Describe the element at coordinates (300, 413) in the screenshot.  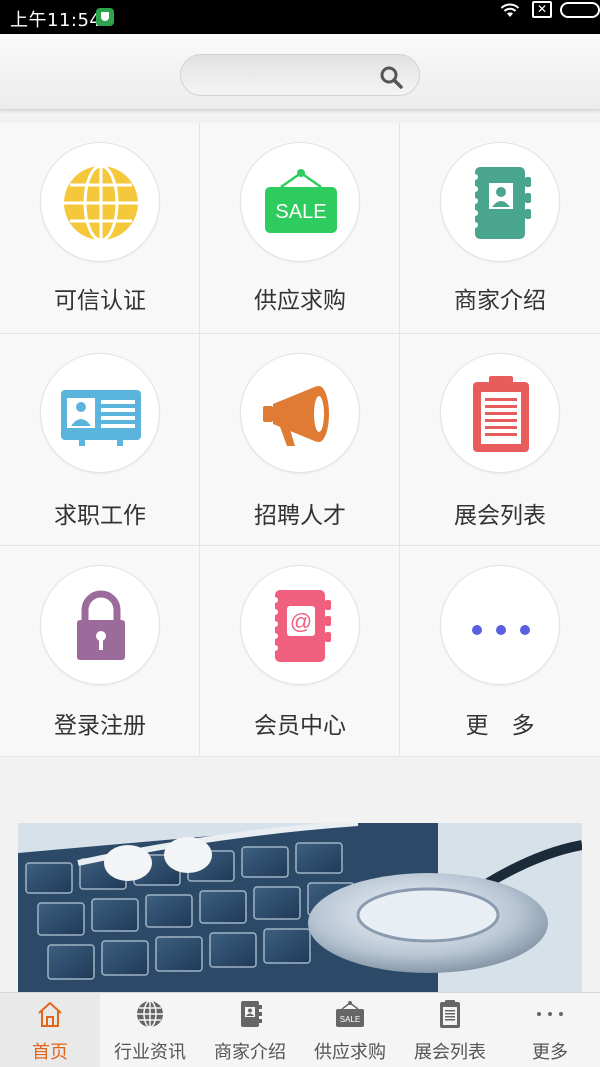
I see `megaphone-icon` at that location.